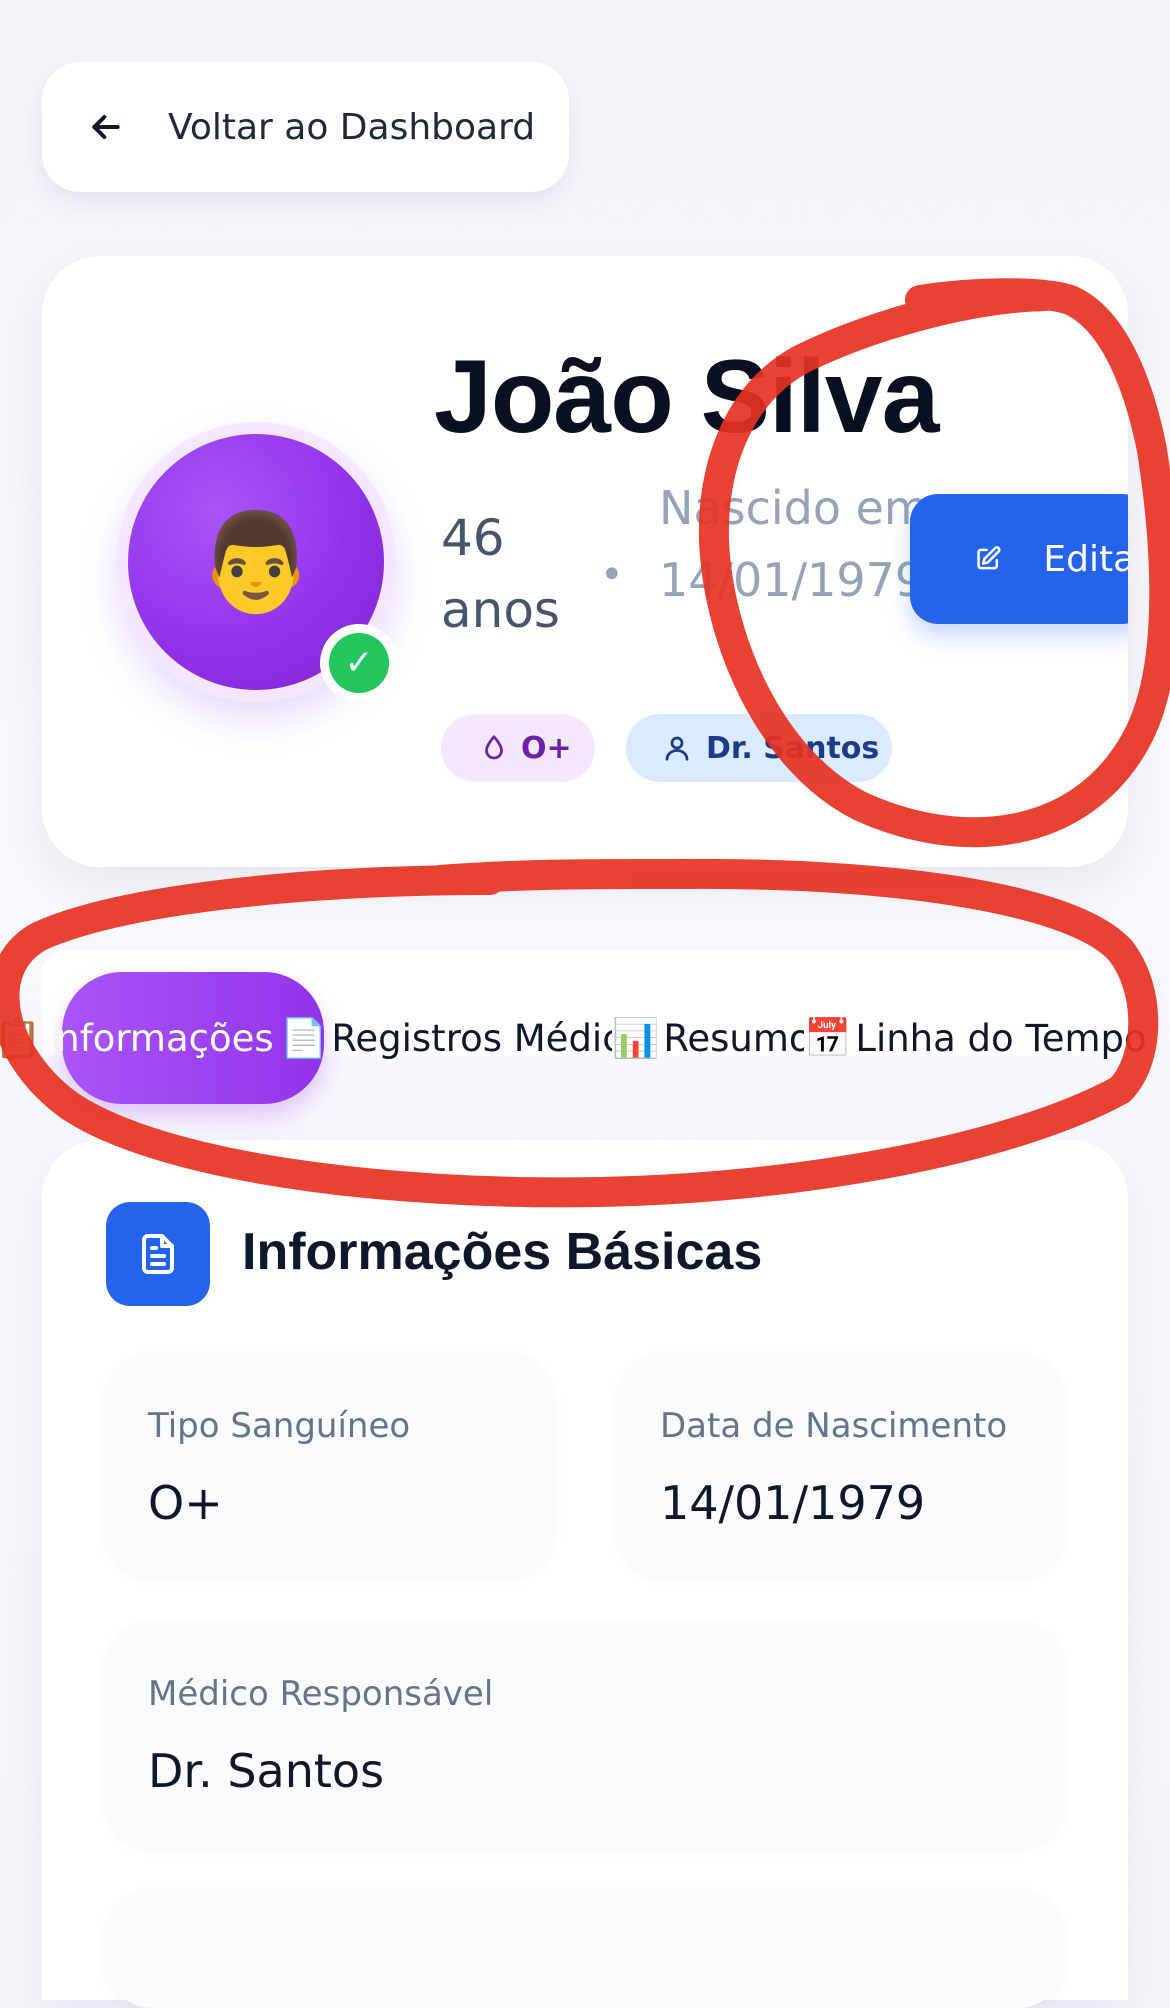 The image size is (1170, 2008). I want to click on responsible-doctor-field: Médico Responsável Dr. Santos, so click(585, 1733).